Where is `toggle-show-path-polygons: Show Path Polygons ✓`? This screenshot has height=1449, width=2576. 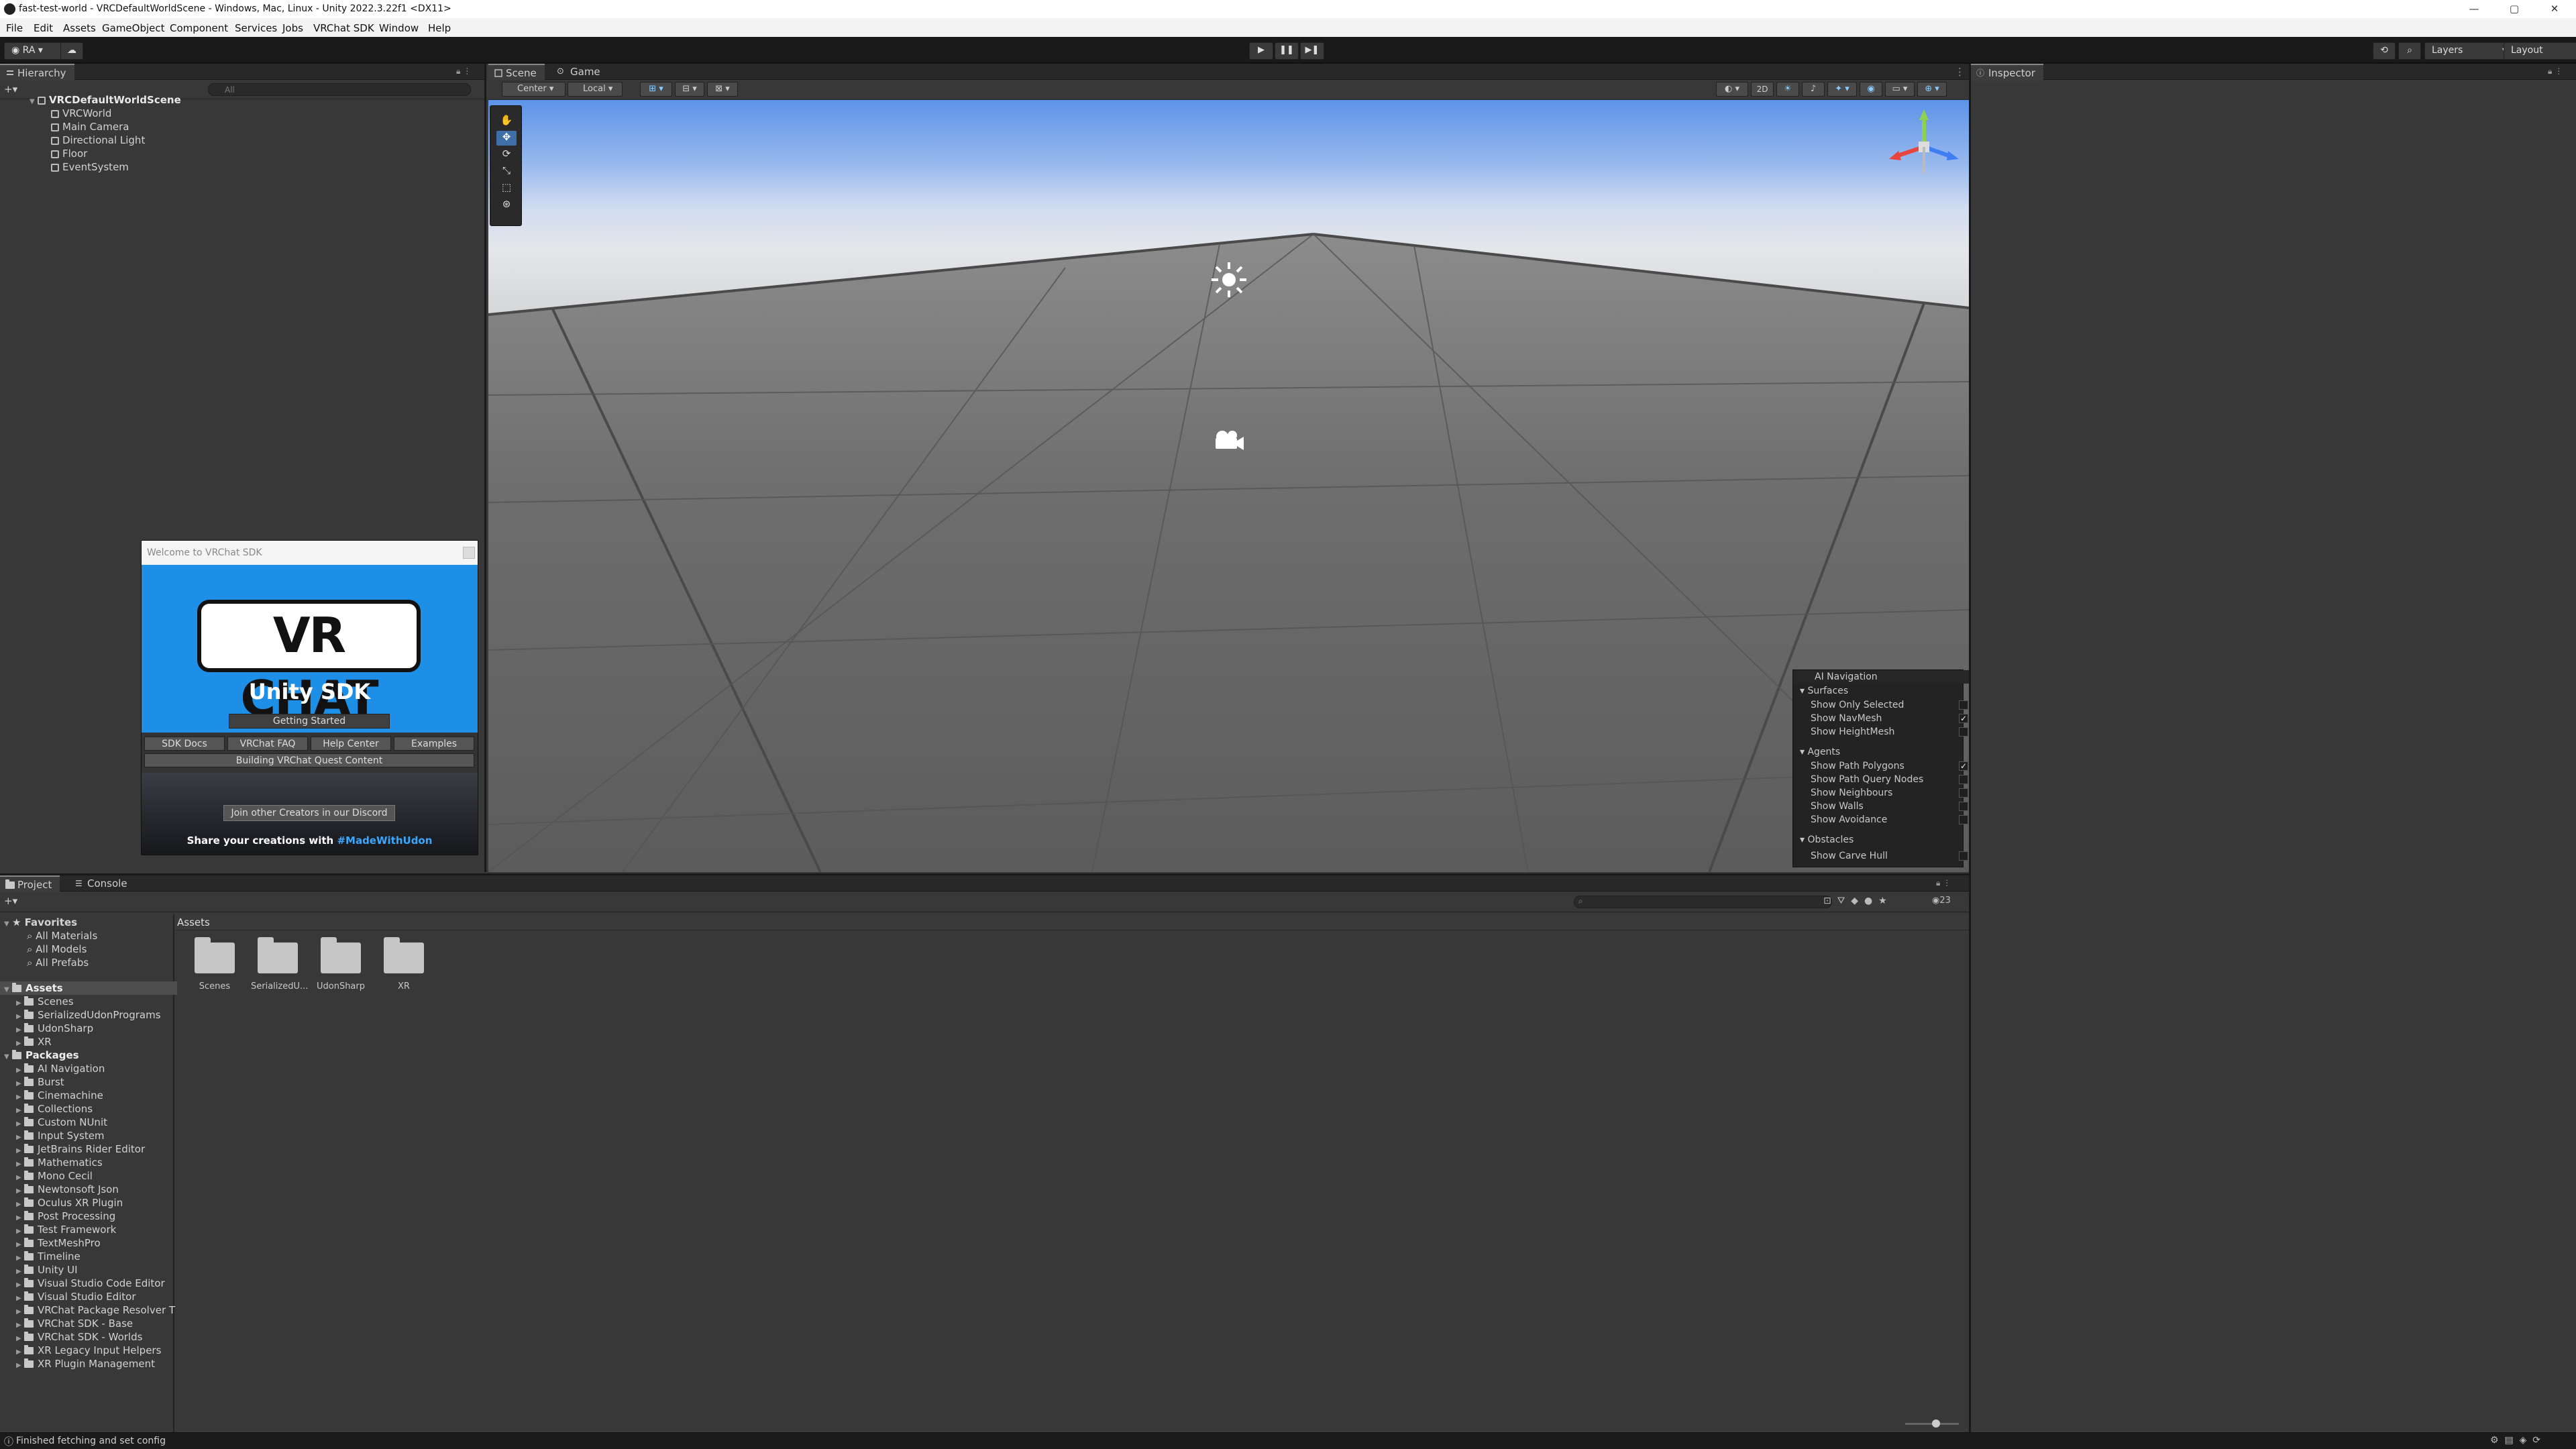
toggle-show-path-polygons: Show Path Polygons ✓ is located at coordinates (1886, 766).